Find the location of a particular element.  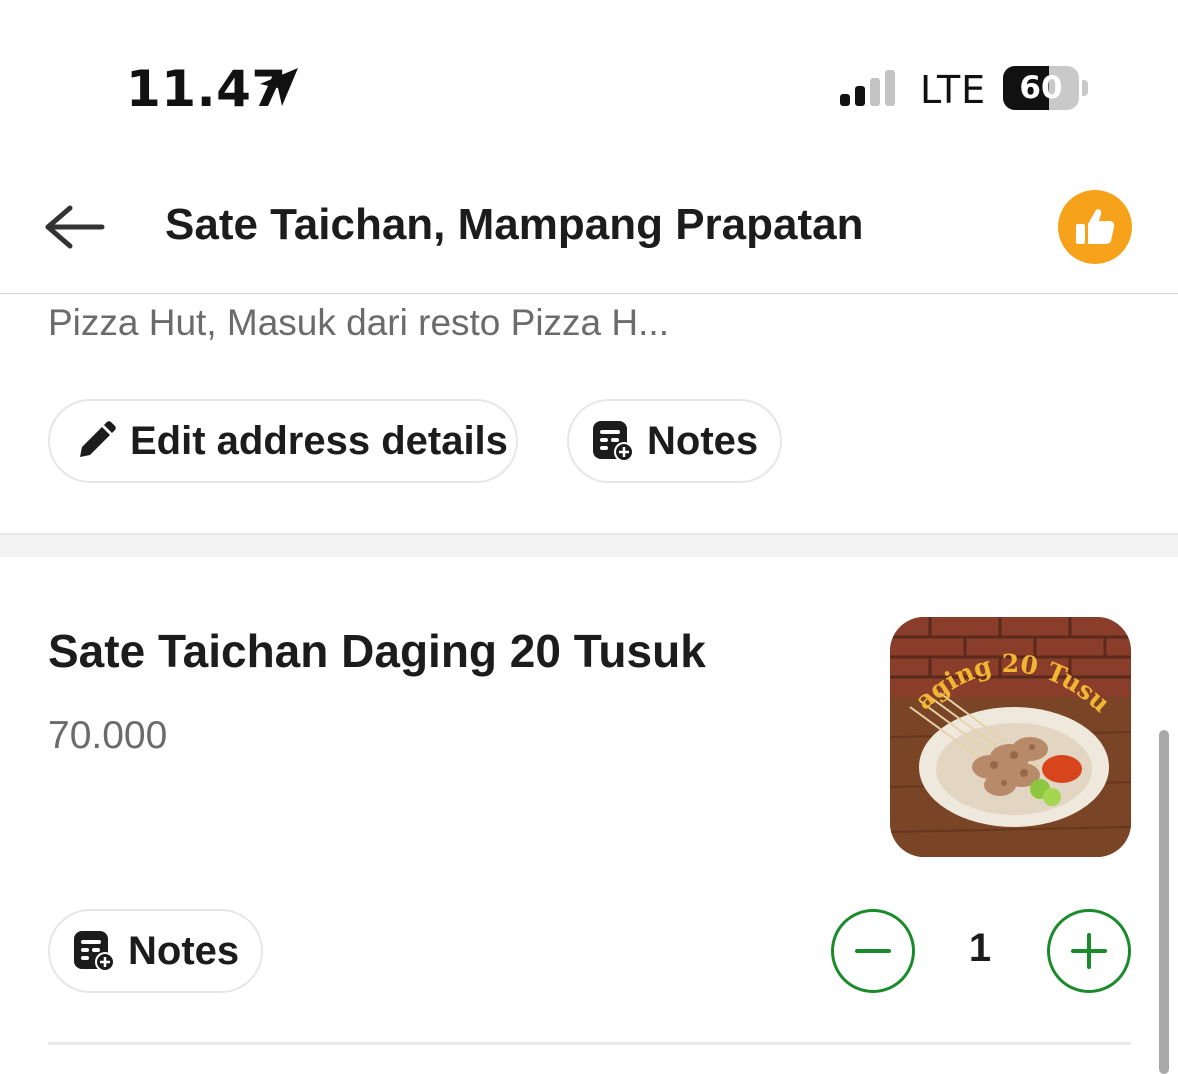

item-notes-button: Notes is located at coordinates (155, 951).